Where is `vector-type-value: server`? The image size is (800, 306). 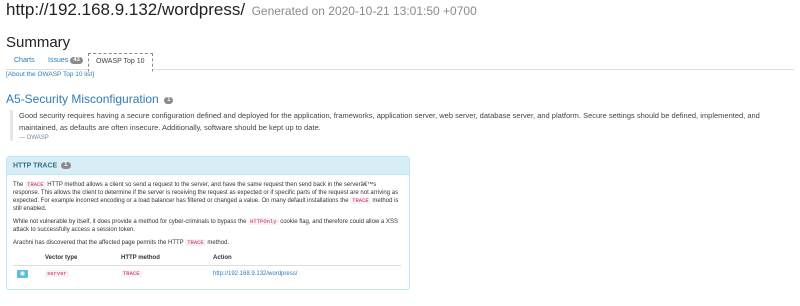 vector-type-value: server is located at coordinates (57, 273).